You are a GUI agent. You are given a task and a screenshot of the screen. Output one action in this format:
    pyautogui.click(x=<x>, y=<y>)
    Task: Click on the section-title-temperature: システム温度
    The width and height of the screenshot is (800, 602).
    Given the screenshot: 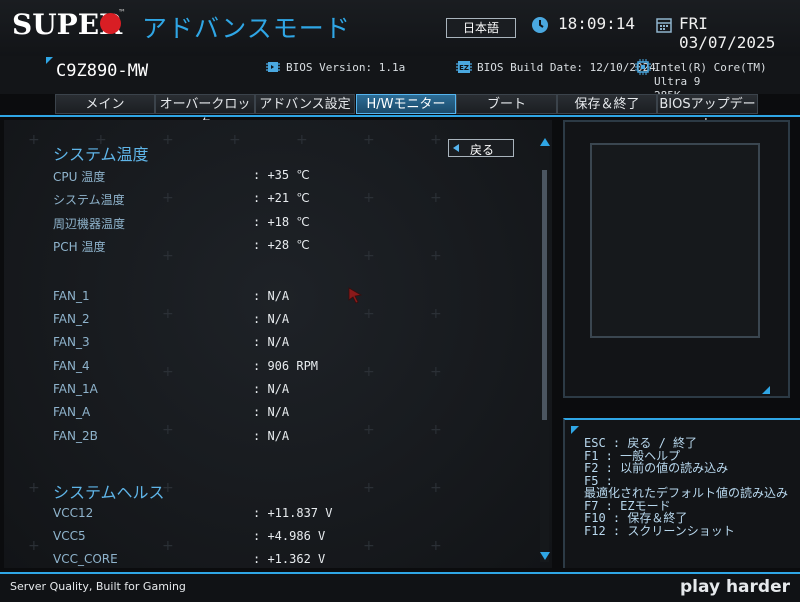 What is the action you would take?
    pyautogui.click(x=101, y=154)
    